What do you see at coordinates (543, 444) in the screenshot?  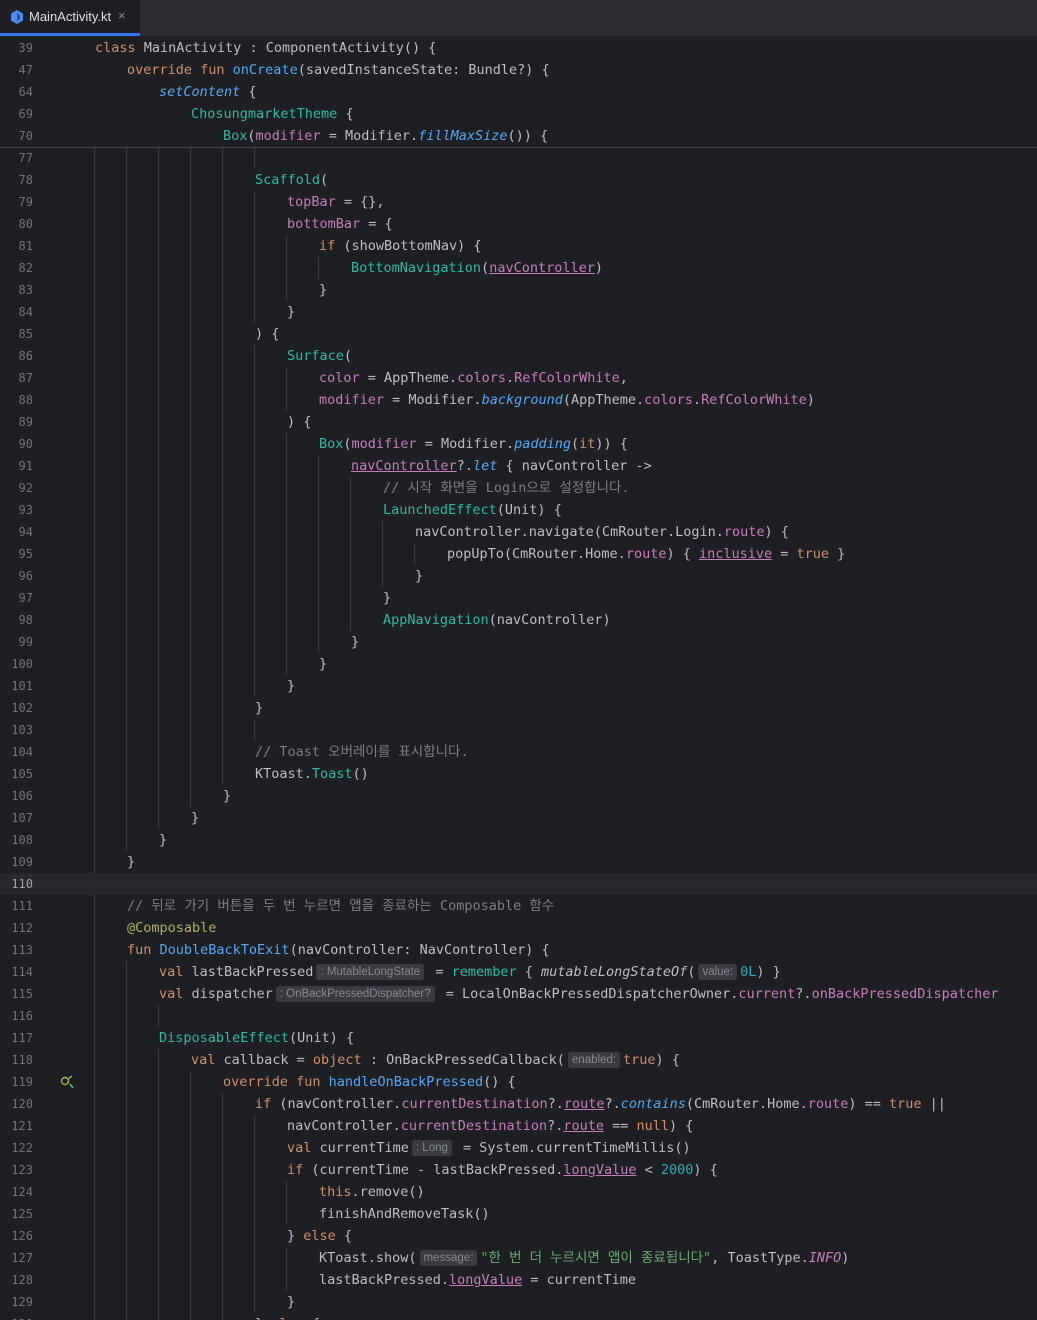 I see `code-token: padding` at bounding box center [543, 444].